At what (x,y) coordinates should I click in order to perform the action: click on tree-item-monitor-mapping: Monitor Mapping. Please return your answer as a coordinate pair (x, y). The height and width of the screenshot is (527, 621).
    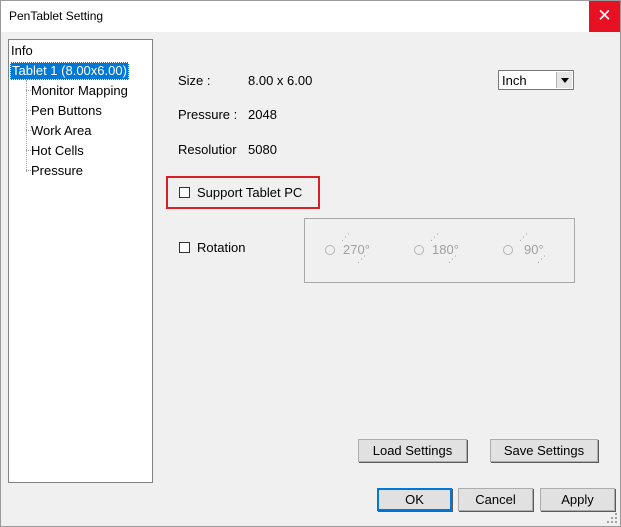
    Looking at the image, I should click on (79, 91).